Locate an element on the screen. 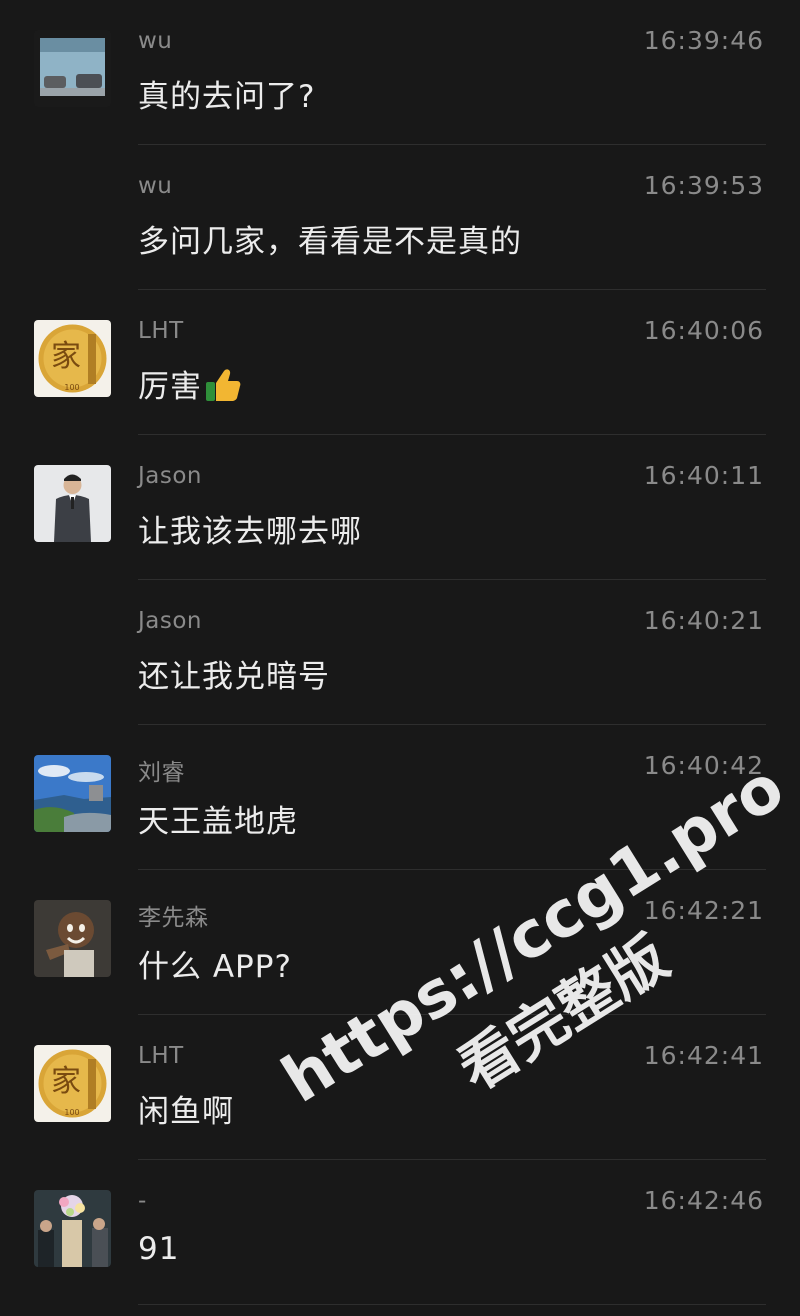 This screenshot has height=1316, width=800. coast-landscape-avatar-image is located at coordinates (72, 793).